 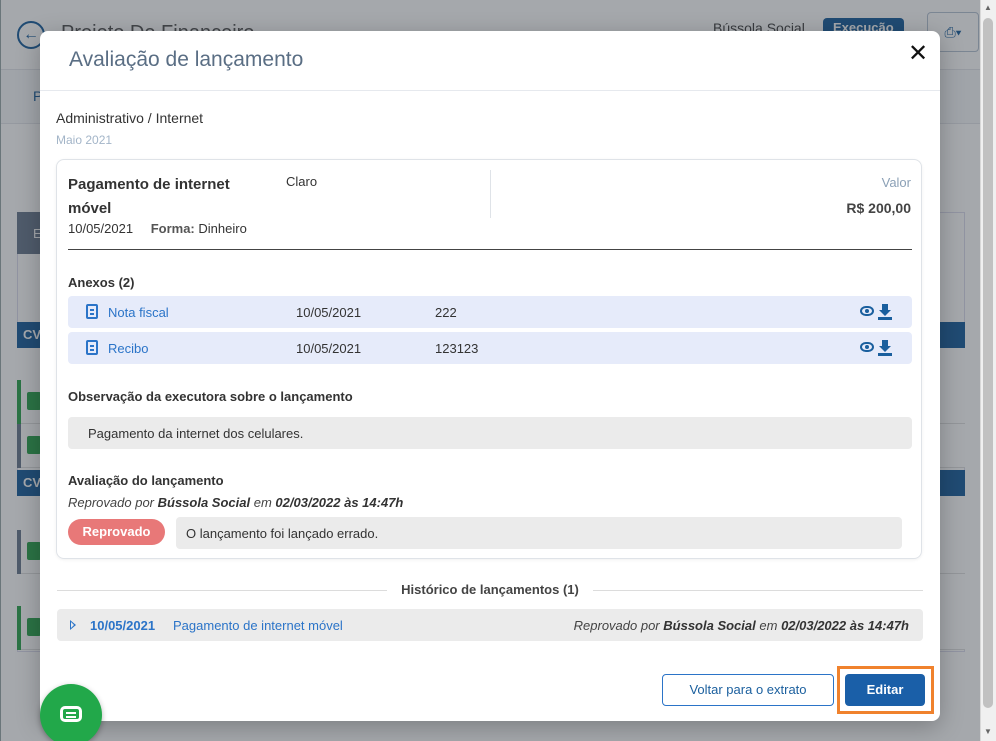 I want to click on history-connector: em, so click(x=768, y=625).